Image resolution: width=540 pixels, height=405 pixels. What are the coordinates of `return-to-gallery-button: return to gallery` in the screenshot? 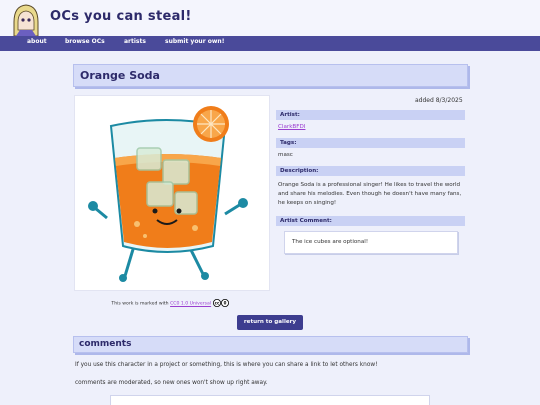 It's located at (270, 322).